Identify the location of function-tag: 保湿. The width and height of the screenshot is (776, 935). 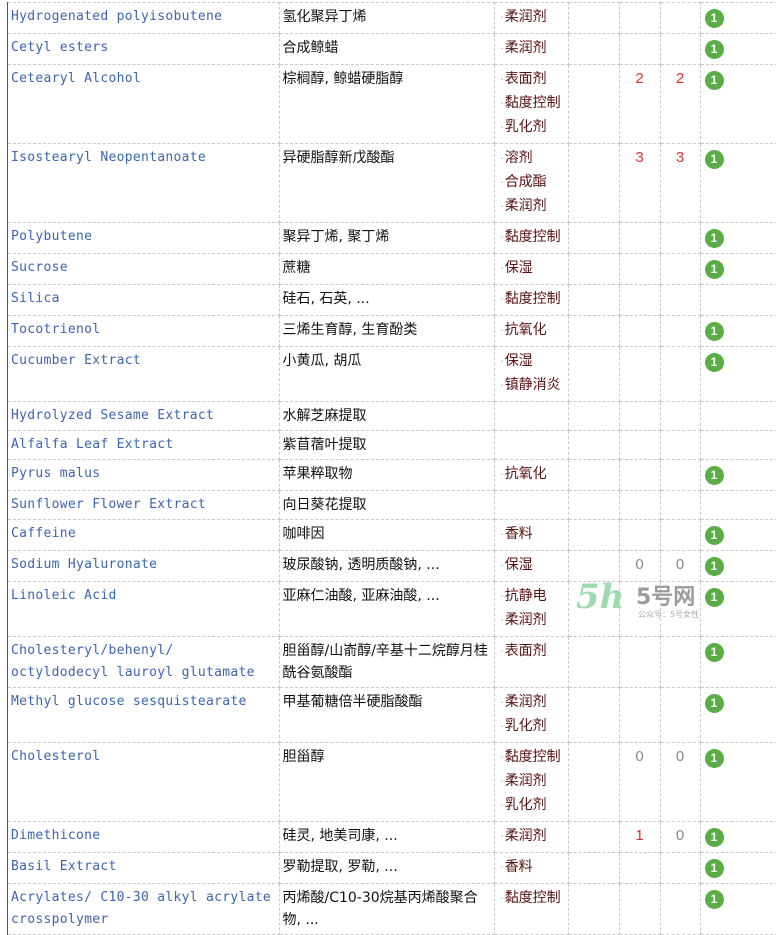
(533, 566).